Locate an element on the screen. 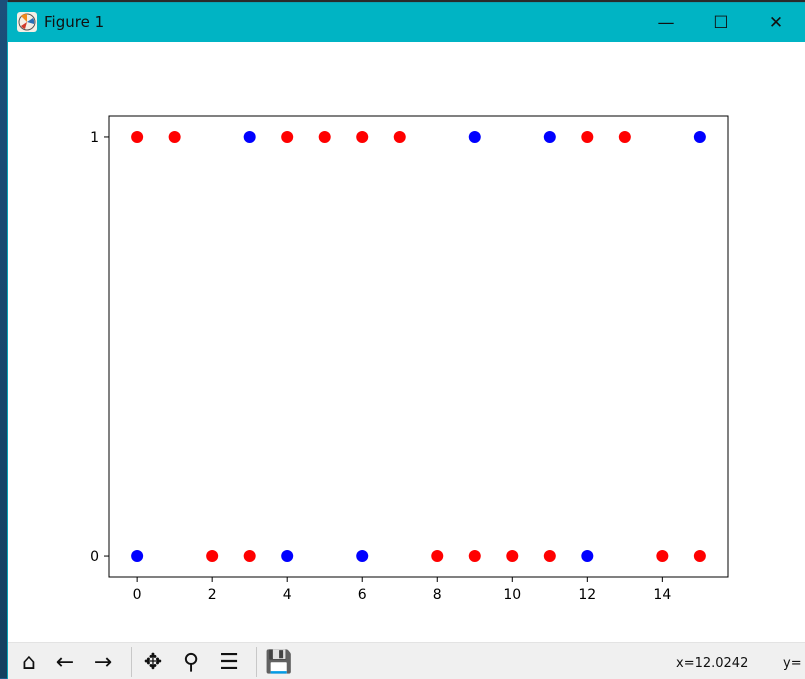 The image size is (805, 679). close-icon: ✕ is located at coordinates (776, 22).